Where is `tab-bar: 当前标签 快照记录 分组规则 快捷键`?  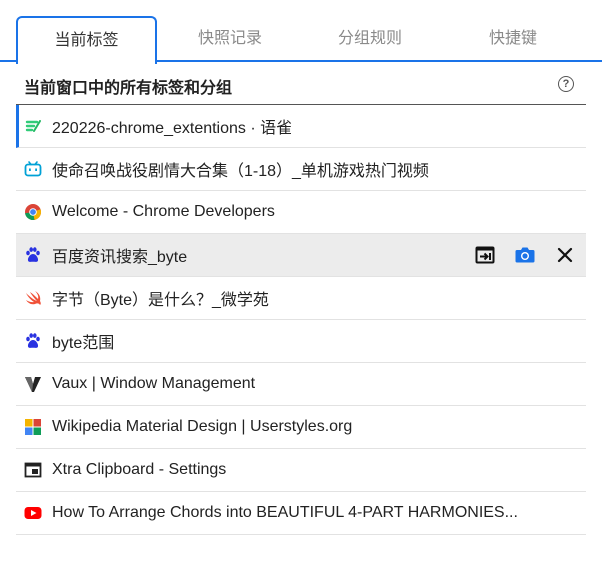 tab-bar: 当前标签 快照记录 分组规则 快捷键 is located at coordinates (301, 32).